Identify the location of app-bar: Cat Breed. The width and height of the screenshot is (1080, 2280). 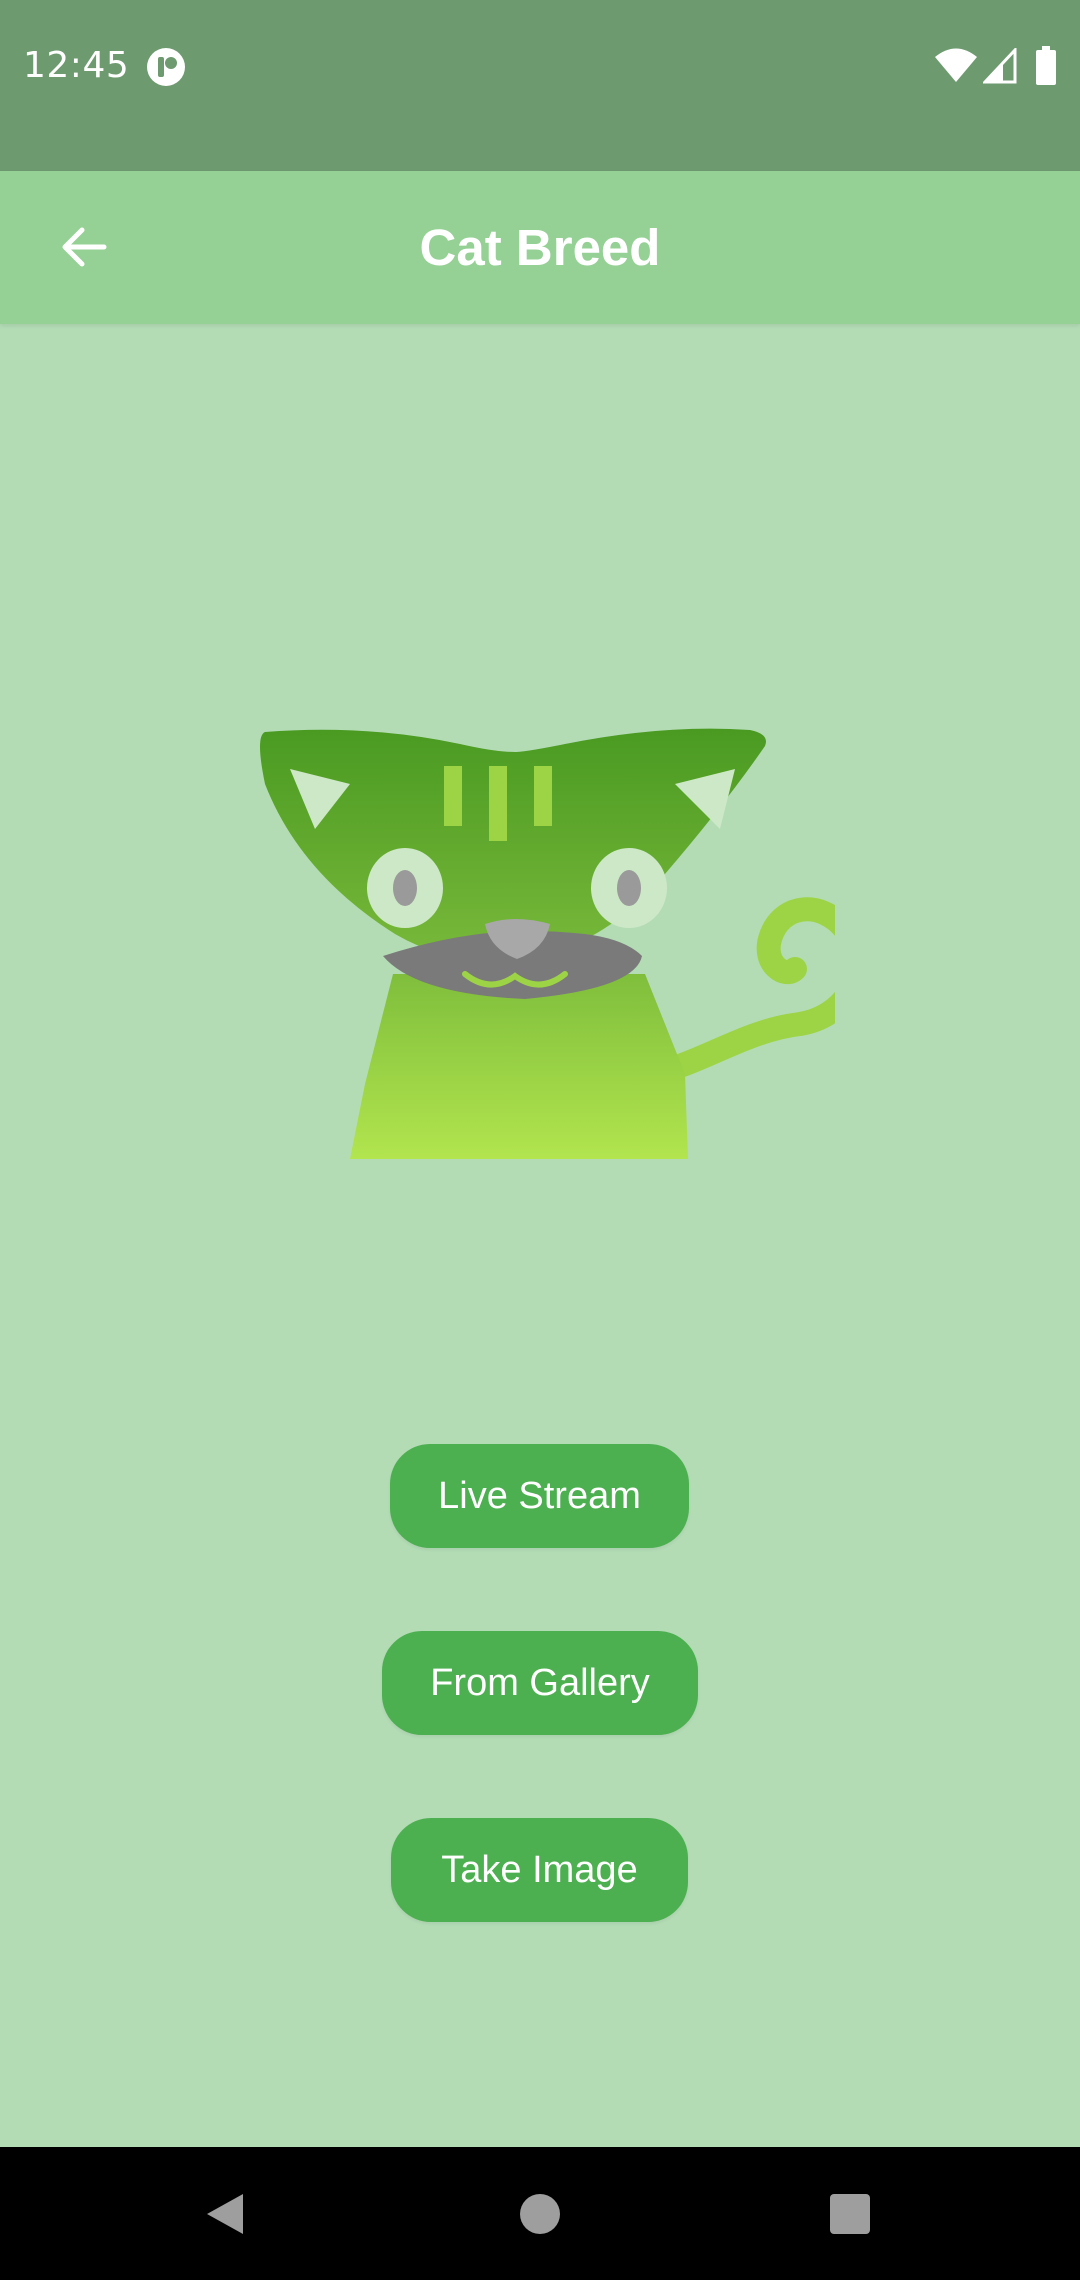
(540, 247).